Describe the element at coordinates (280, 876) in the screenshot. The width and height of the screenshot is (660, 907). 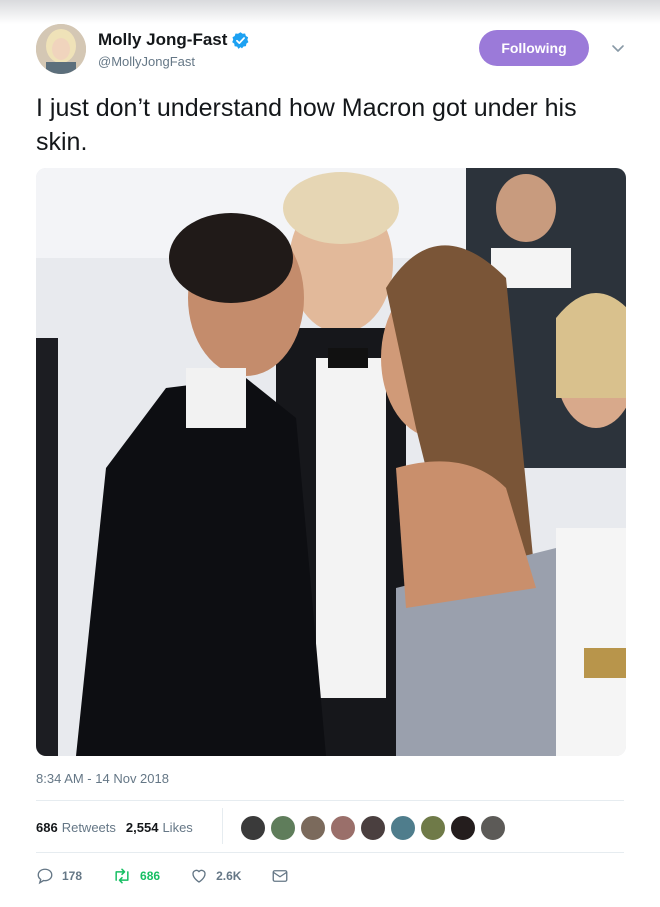
I see `envelope-icon` at that location.